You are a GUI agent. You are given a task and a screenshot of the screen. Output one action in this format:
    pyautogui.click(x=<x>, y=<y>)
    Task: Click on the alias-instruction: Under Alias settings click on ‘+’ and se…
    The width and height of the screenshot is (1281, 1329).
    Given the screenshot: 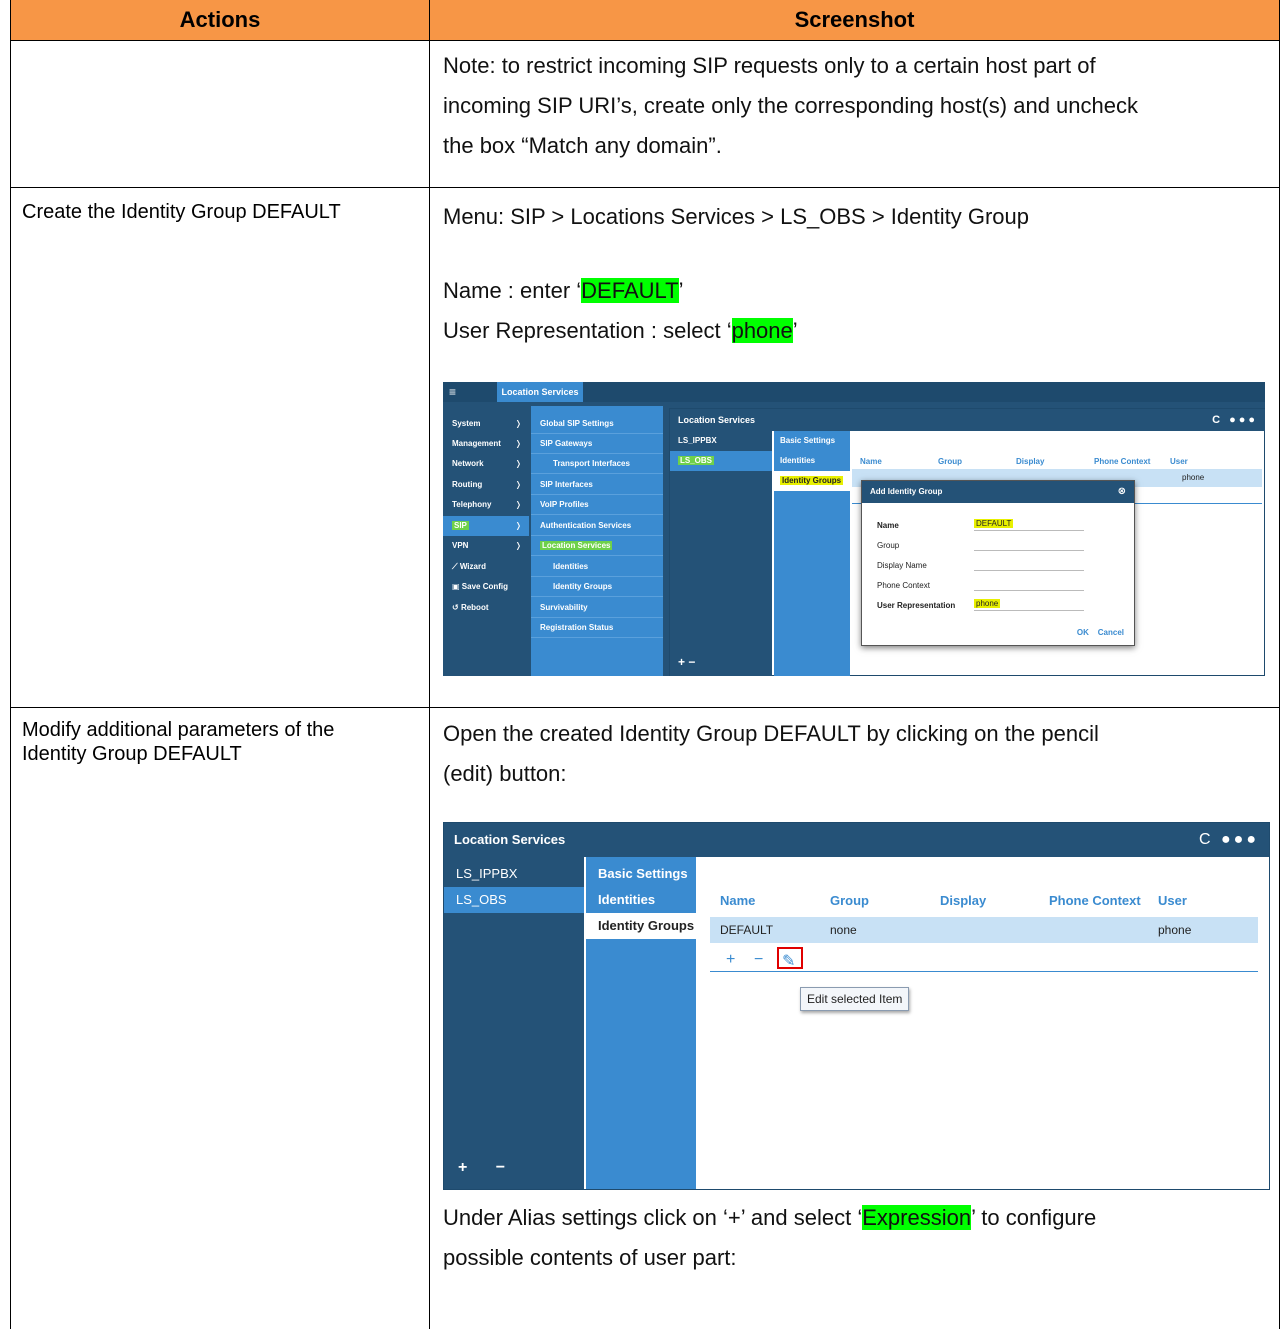 What is the action you would take?
    pyautogui.click(x=770, y=1237)
    